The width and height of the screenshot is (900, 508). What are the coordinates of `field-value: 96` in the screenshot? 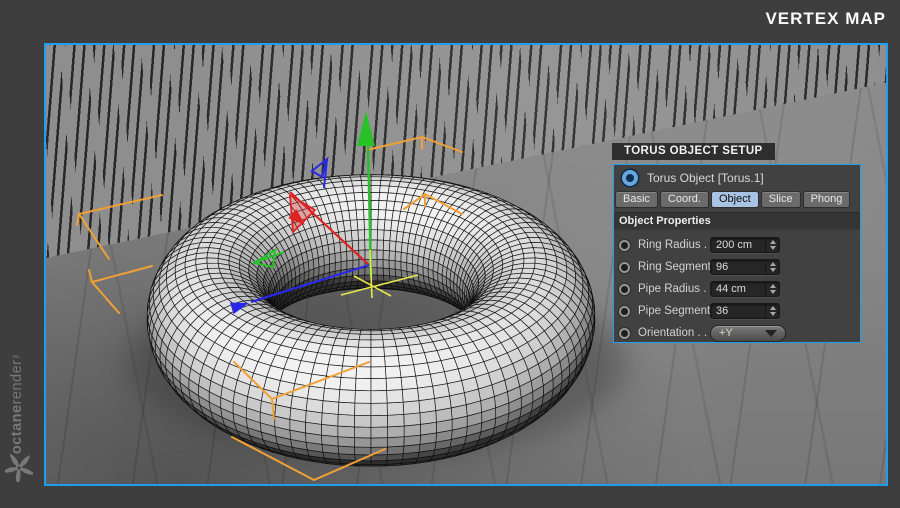 It's located at (722, 267).